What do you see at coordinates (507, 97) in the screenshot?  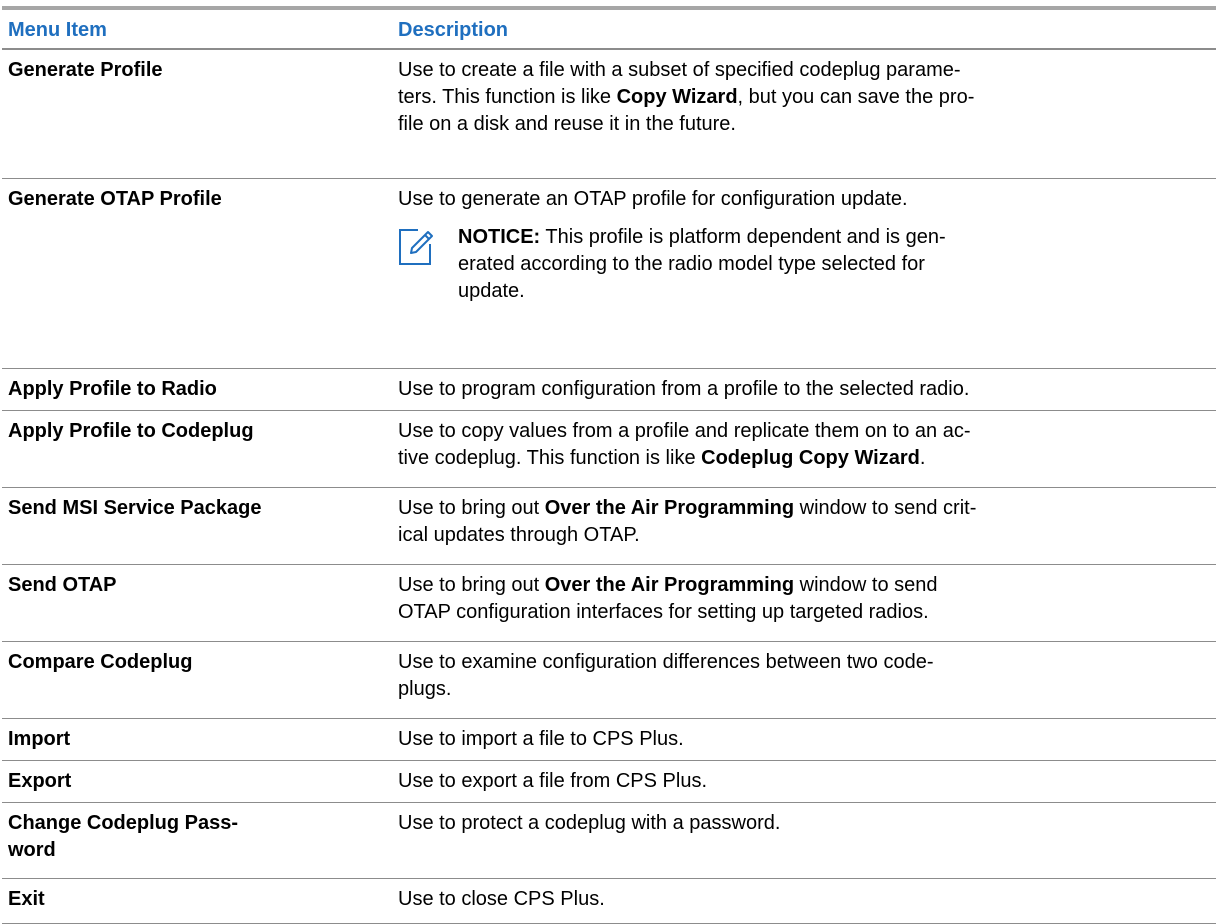 I see `description-segment: ters. This function is like` at bounding box center [507, 97].